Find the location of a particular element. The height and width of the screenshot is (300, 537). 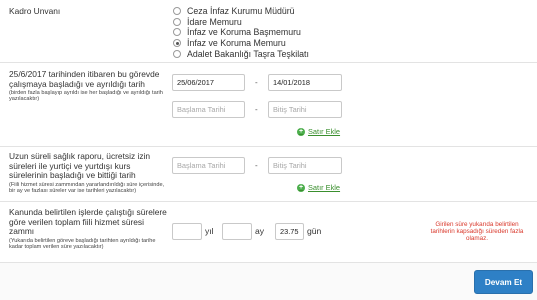

day-unit-label: gün is located at coordinates (314, 231).